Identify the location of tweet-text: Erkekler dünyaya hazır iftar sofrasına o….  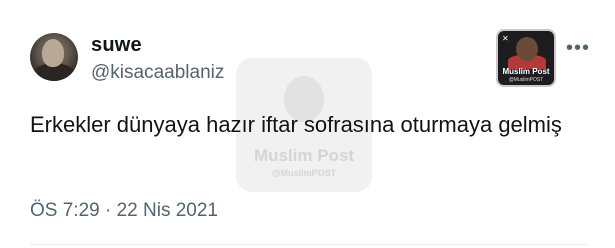
(296, 124).